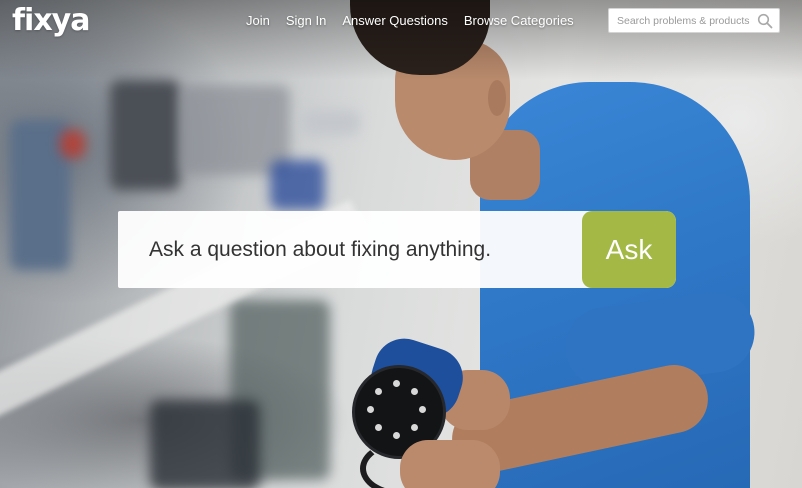  Describe the element at coordinates (519, 20) in the screenshot. I see `nav-browse-categories-link: Browse Categories` at that location.